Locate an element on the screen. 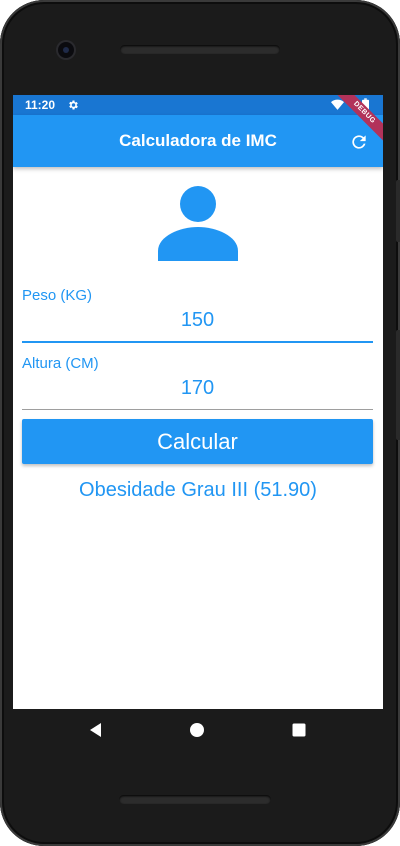 Image resolution: width=400 pixels, height=846 pixels. back-icon is located at coordinates (96, 730).